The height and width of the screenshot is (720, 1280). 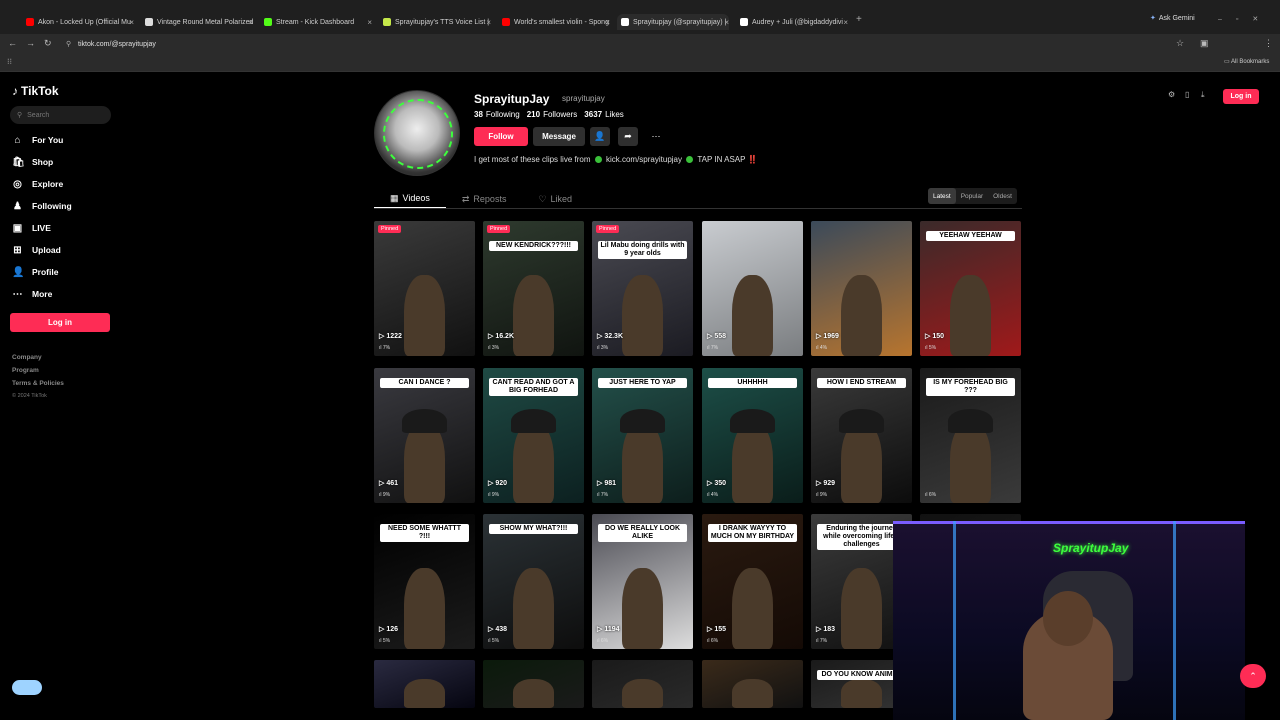 I want to click on tab-reposts: ⇄ Reposts, so click(x=484, y=199).